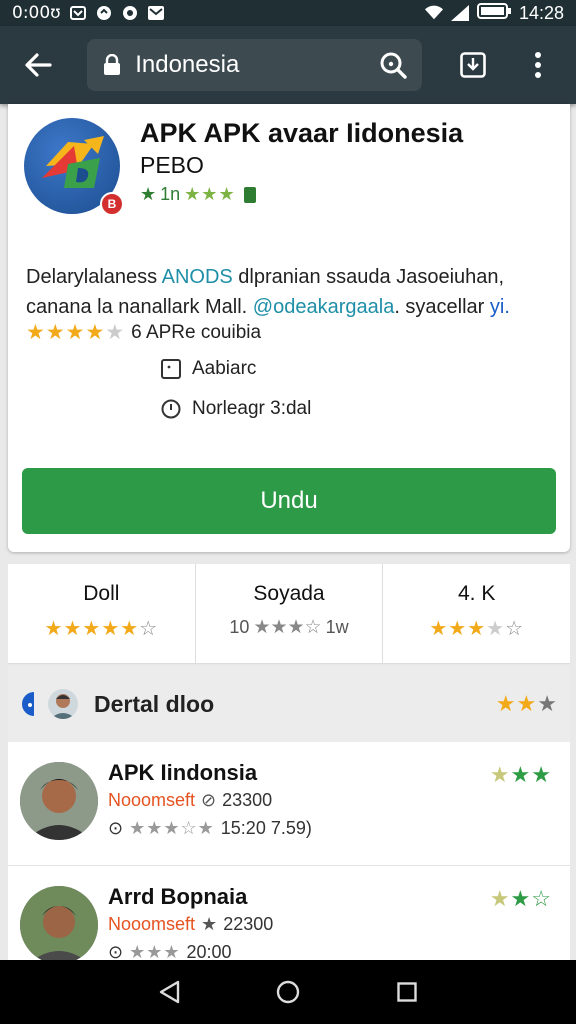  I want to click on triangle-back-icon, so click(170, 992).